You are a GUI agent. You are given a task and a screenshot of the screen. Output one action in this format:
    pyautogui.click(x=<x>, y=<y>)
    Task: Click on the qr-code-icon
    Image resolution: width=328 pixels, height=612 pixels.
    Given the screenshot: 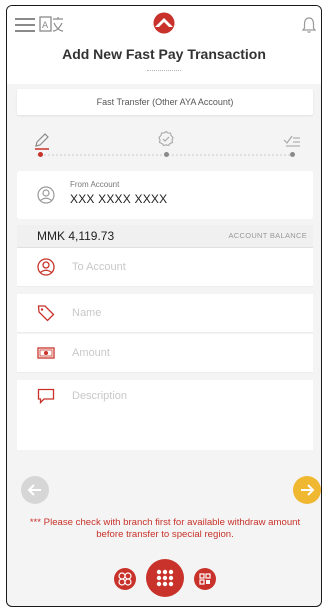 What is the action you would take?
    pyautogui.click(x=205, y=579)
    